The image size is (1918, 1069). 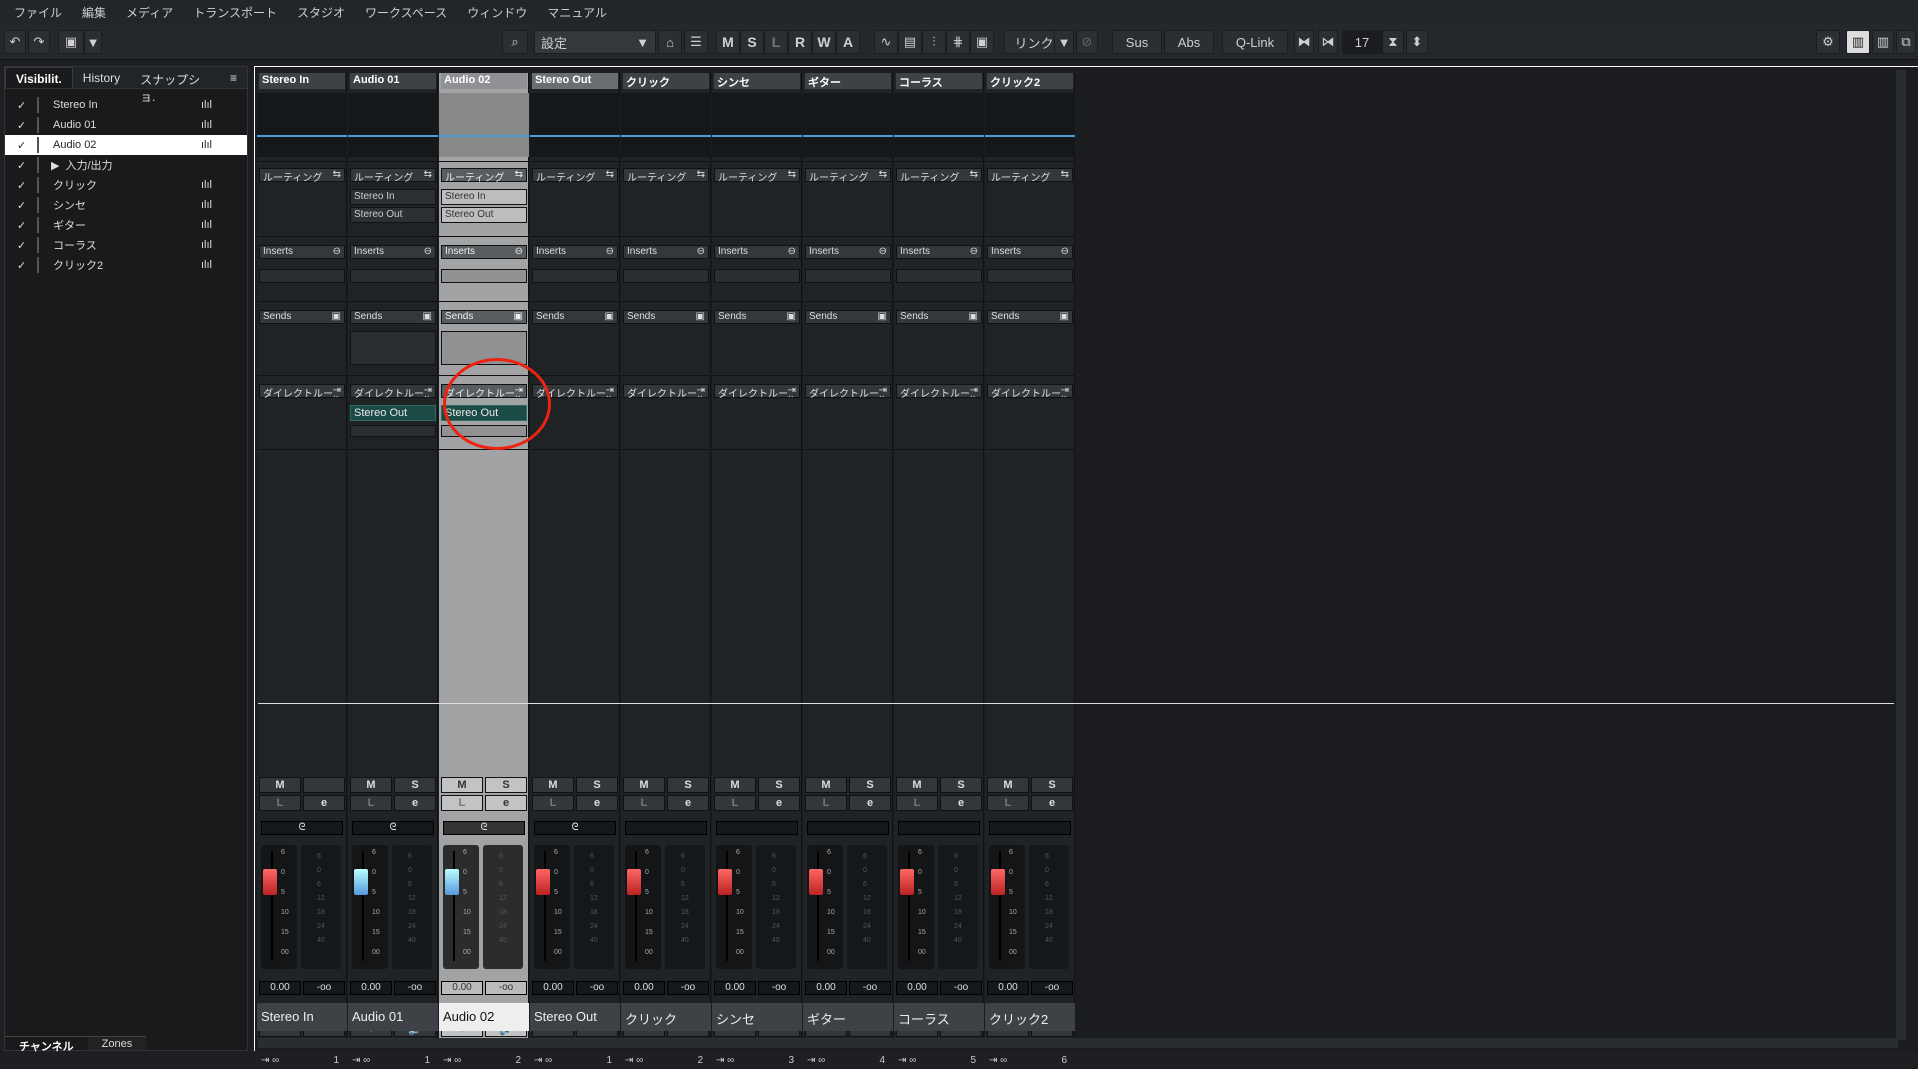 I want to click on left-zone-icon: ▥, so click(x=1858, y=42).